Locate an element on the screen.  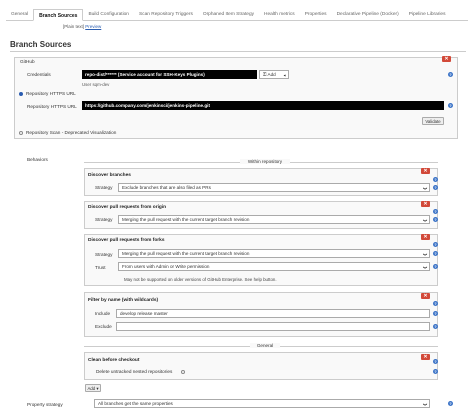
filter-include-input: develop release master is located at coordinates (273, 313).